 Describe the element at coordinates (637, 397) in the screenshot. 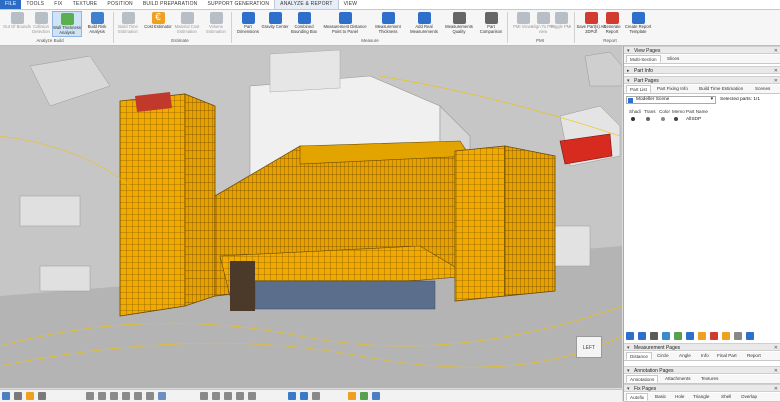

I see `tab-autofix: Autofix` at that location.